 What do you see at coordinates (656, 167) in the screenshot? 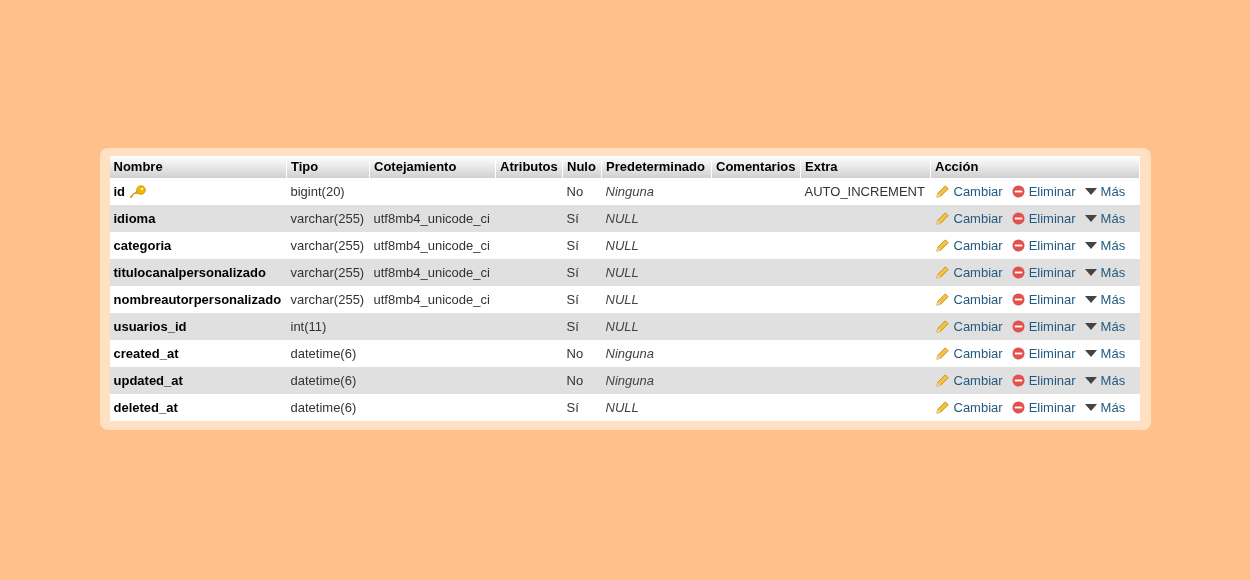
I see `column-header: Predeterminado` at bounding box center [656, 167].